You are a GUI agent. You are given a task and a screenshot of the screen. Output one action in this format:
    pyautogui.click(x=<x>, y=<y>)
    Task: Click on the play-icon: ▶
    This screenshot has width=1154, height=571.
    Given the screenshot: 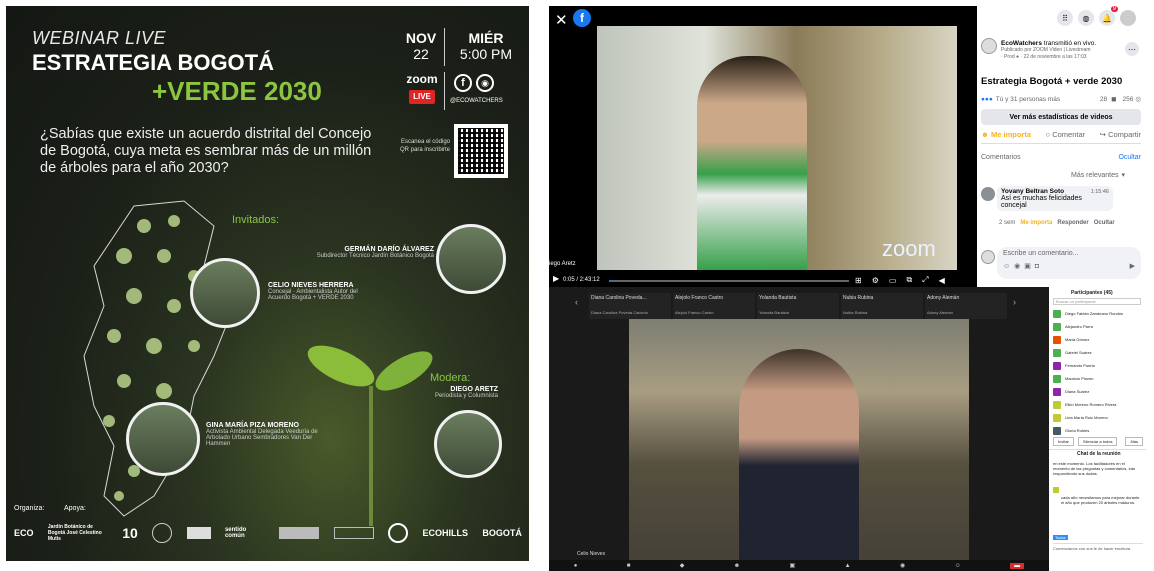 What is the action you would take?
    pyautogui.click(x=556, y=278)
    